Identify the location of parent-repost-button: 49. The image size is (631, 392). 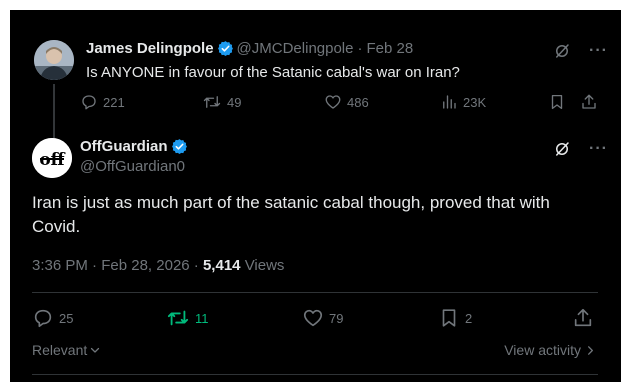
(221, 102).